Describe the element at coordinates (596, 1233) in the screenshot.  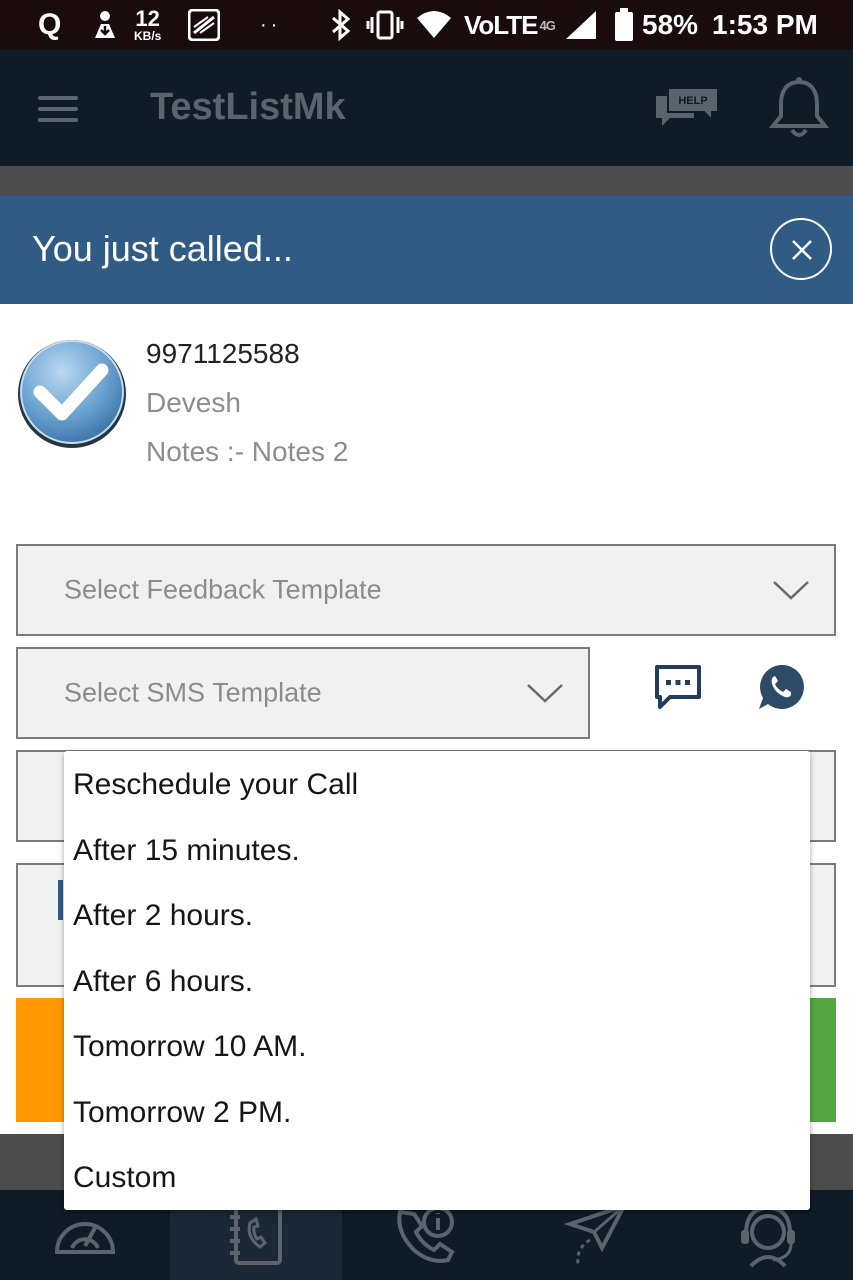
I see `paper-plane-icon` at that location.